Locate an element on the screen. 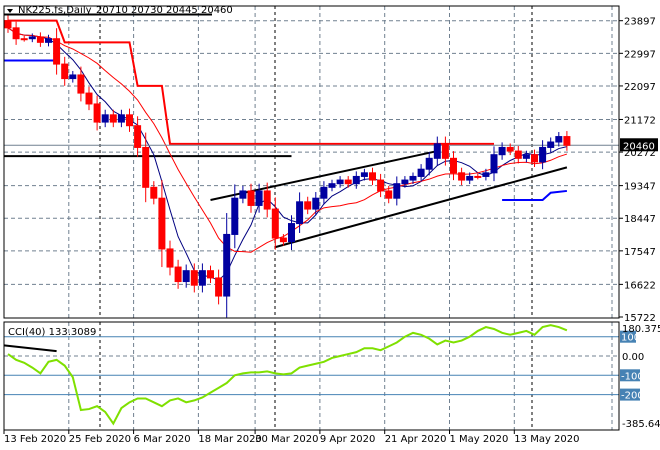  date-tick-label: 6 Mar 2020 is located at coordinates (162, 439).